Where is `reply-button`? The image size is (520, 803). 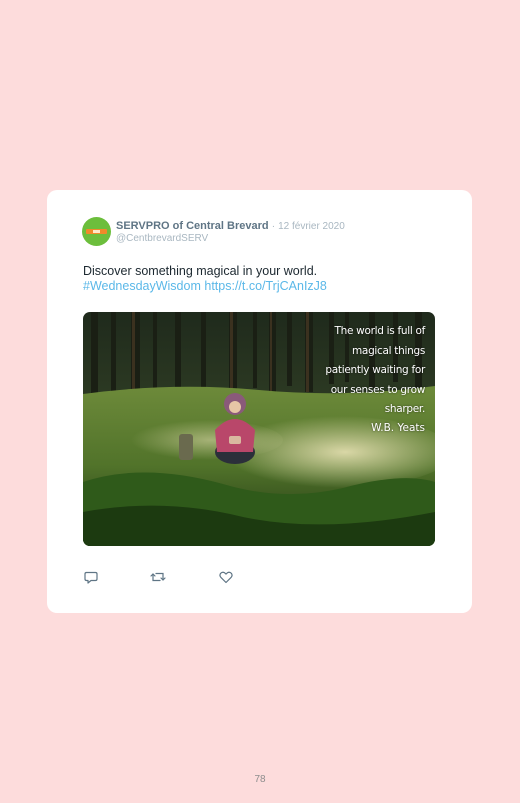
reply-button is located at coordinates (91, 577).